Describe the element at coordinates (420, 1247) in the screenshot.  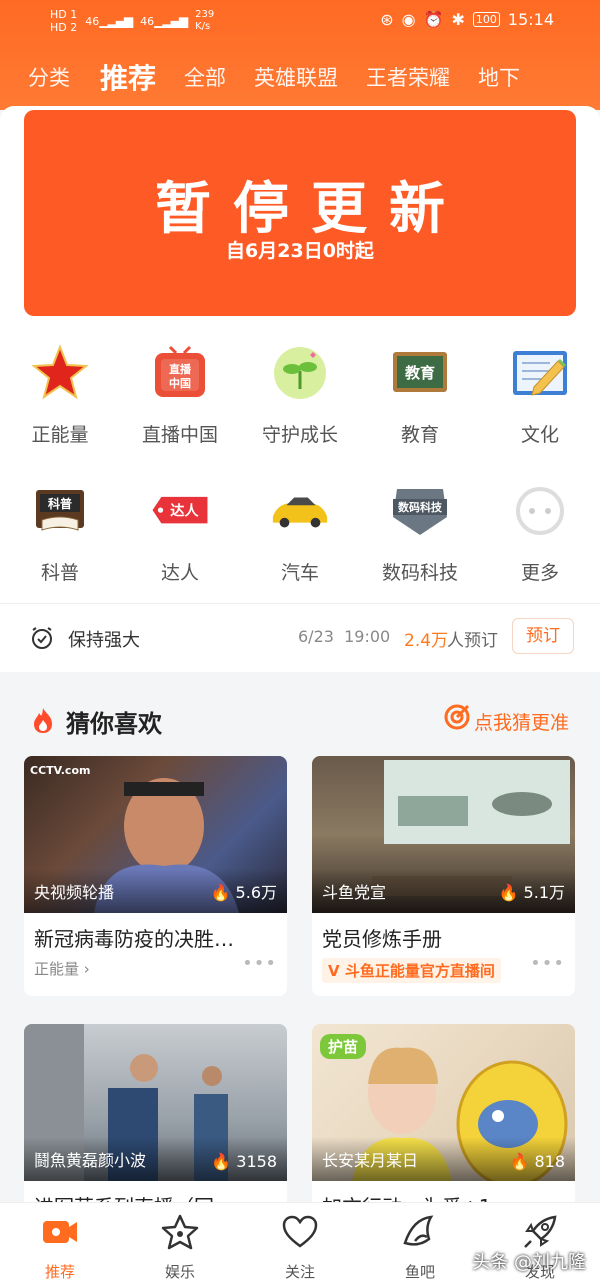
I see `tab-fish-bar: 鱼吧` at that location.